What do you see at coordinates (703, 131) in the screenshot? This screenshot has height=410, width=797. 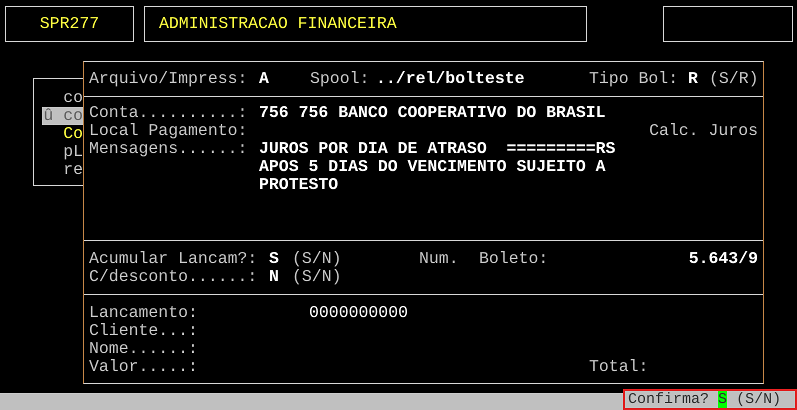 I see `field-label: Calc. Juros` at bounding box center [703, 131].